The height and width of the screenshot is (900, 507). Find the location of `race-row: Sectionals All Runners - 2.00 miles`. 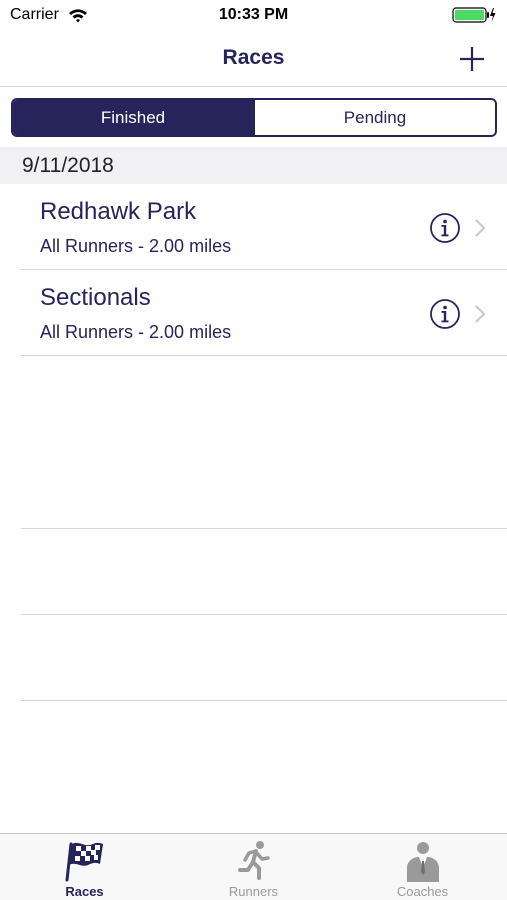

race-row: Sectionals All Runners - 2.00 miles is located at coordinates (253, 313).